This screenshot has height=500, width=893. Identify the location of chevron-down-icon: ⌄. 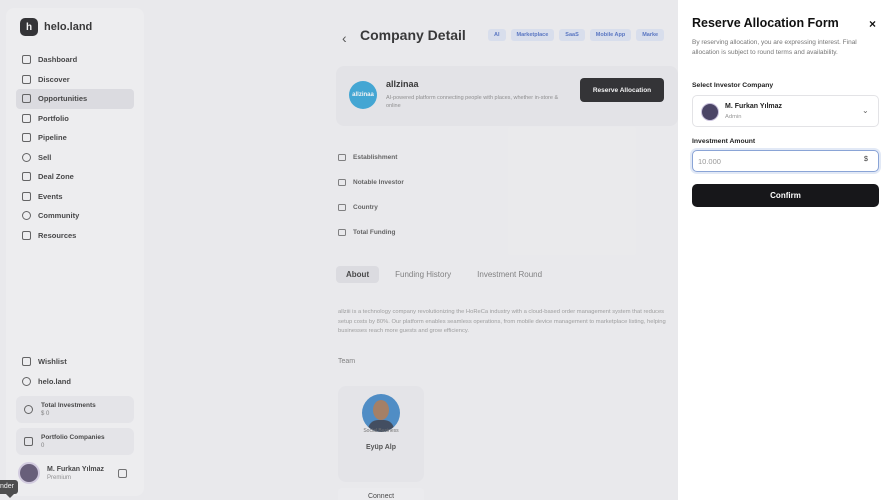
(865, 110).